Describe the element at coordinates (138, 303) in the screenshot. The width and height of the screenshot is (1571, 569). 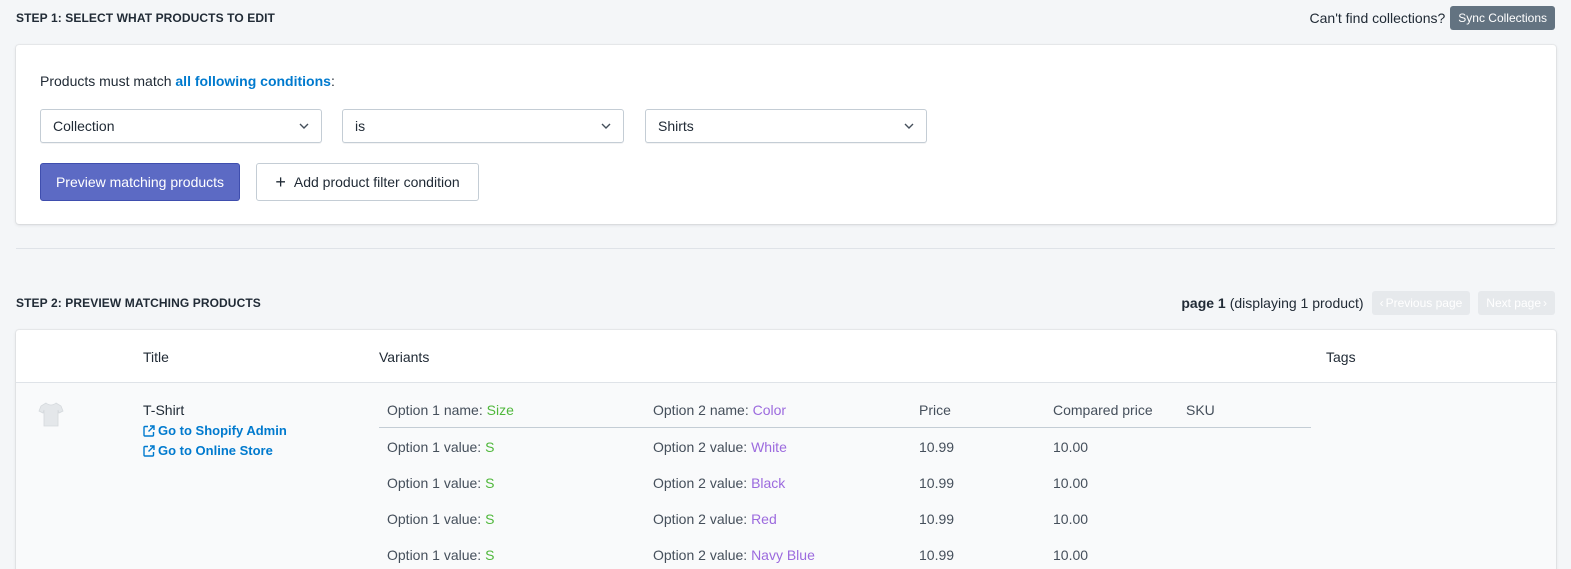
I see `step2-title: STEP 2: PREVIEW MATCHING PRODUCTS` at that location.